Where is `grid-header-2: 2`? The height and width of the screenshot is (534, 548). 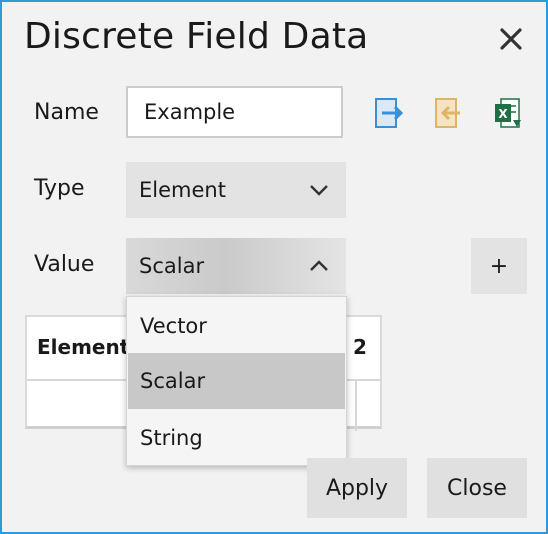
grid-header-2: 2 is located at coordinates (360, 347).